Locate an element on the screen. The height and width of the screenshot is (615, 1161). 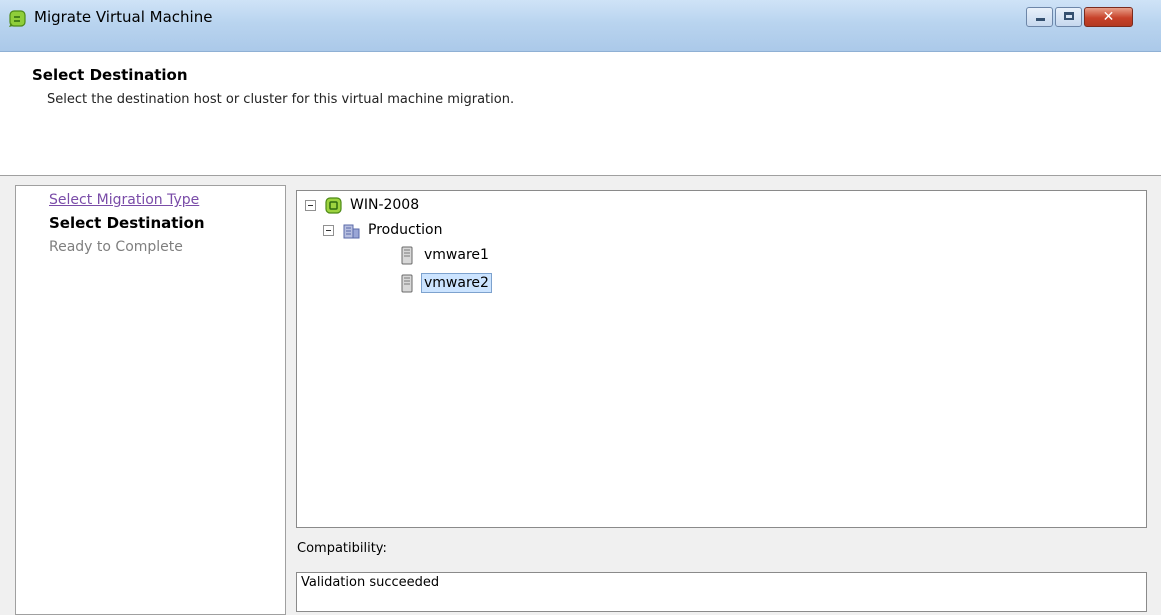
compatibility-label: Compatibility: is located at coordinates (342, 548).